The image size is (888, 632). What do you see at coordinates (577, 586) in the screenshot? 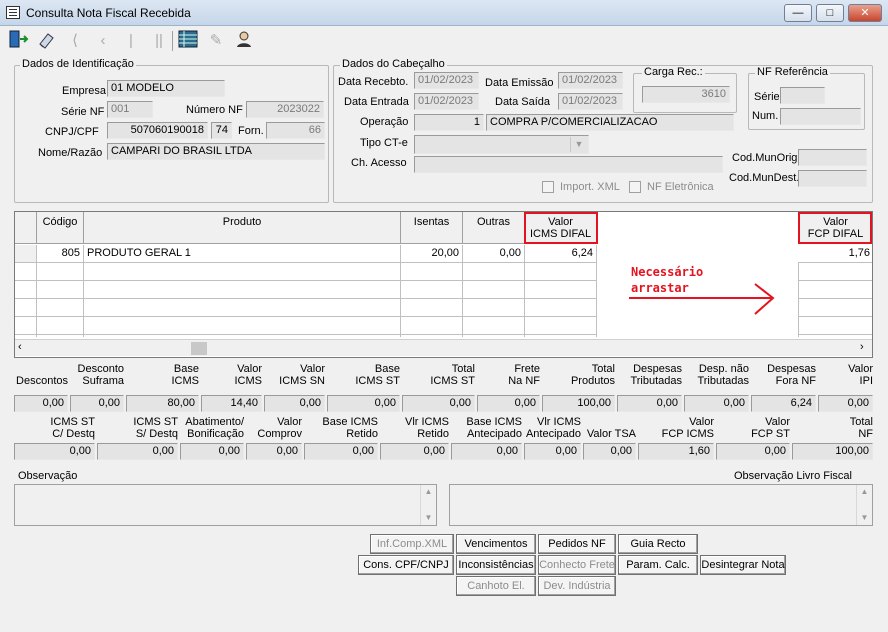
I see `dev-industria-button: Dev. Indústria` at bounding box center [577, 586].